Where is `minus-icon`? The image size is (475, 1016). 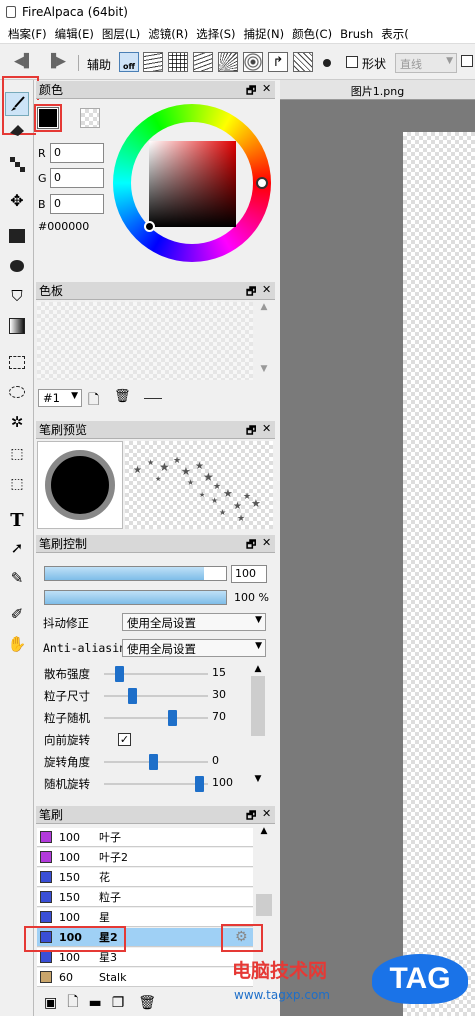
minus-icon is located at coordinates (153, 398).